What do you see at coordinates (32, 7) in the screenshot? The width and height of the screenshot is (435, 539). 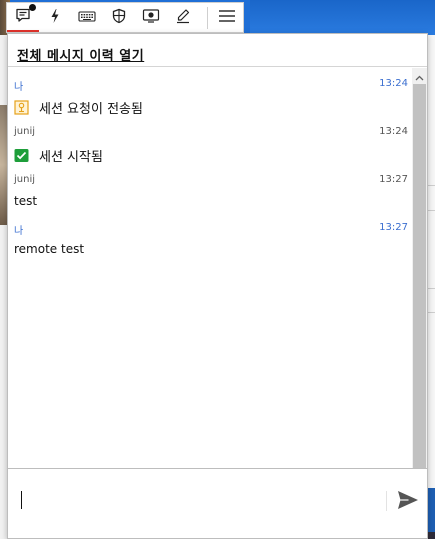 I see `notification-dot` at bounding box center [32, 7].